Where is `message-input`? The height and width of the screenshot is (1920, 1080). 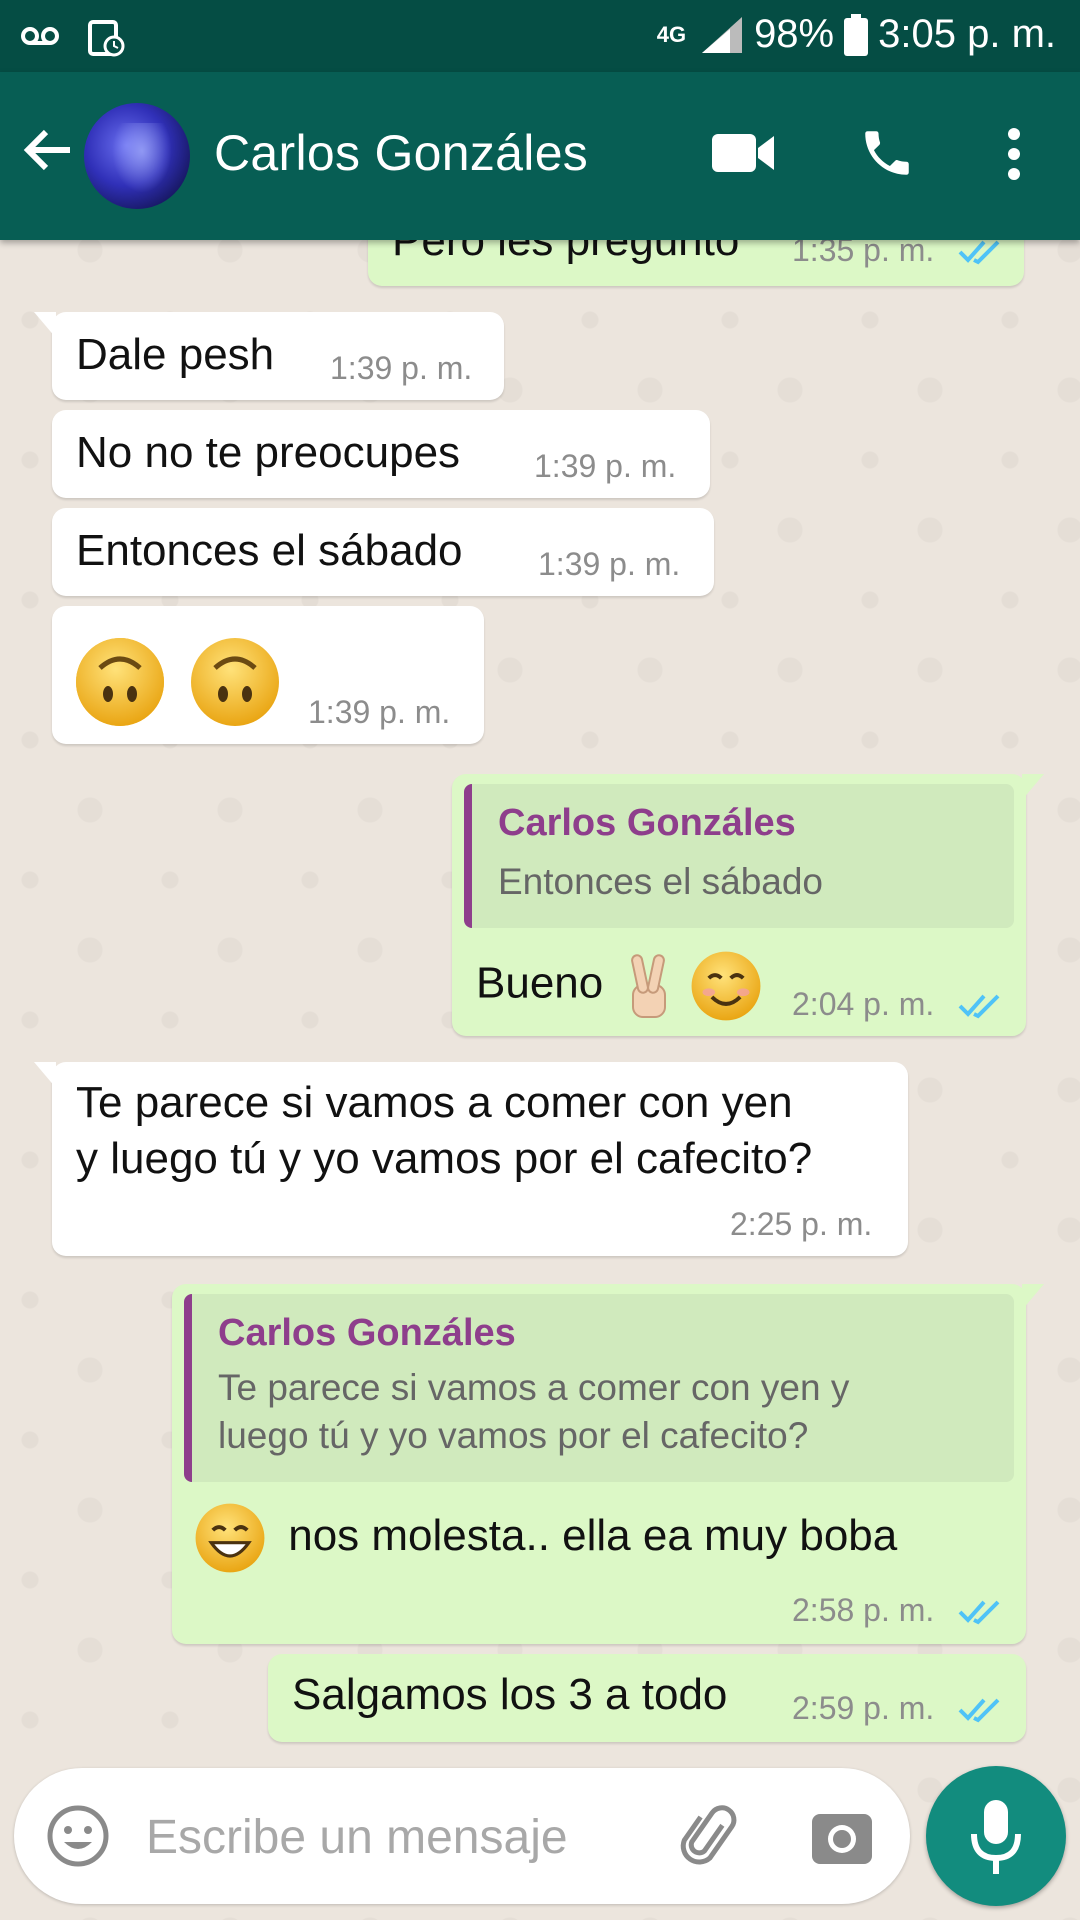
message-input is located at coordinates (406, 1837).